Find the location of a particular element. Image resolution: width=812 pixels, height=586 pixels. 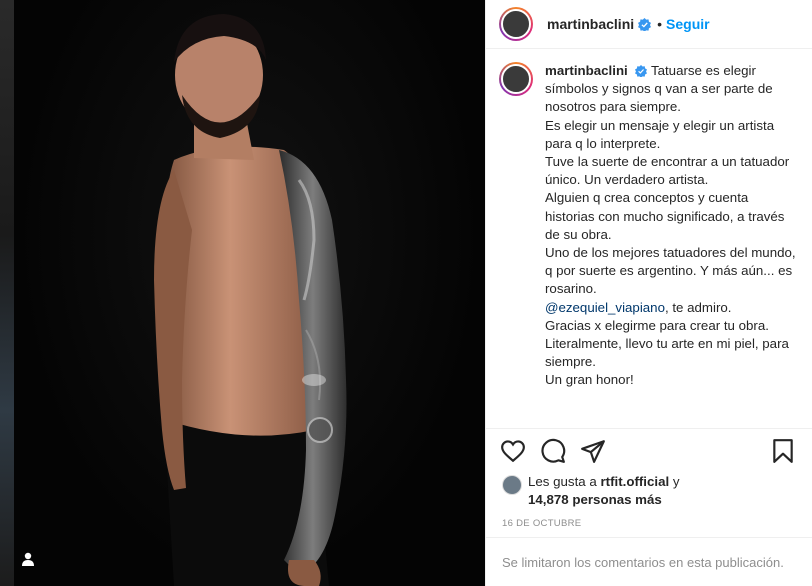

likes-prefix: Les gusta a is located at coordinates (562, 481).